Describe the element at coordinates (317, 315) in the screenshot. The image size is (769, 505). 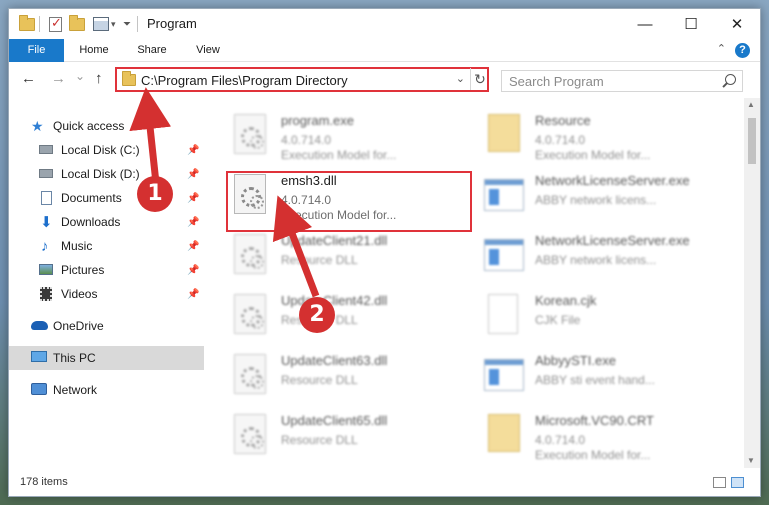
I see `step-badge-2: 2` at that location.